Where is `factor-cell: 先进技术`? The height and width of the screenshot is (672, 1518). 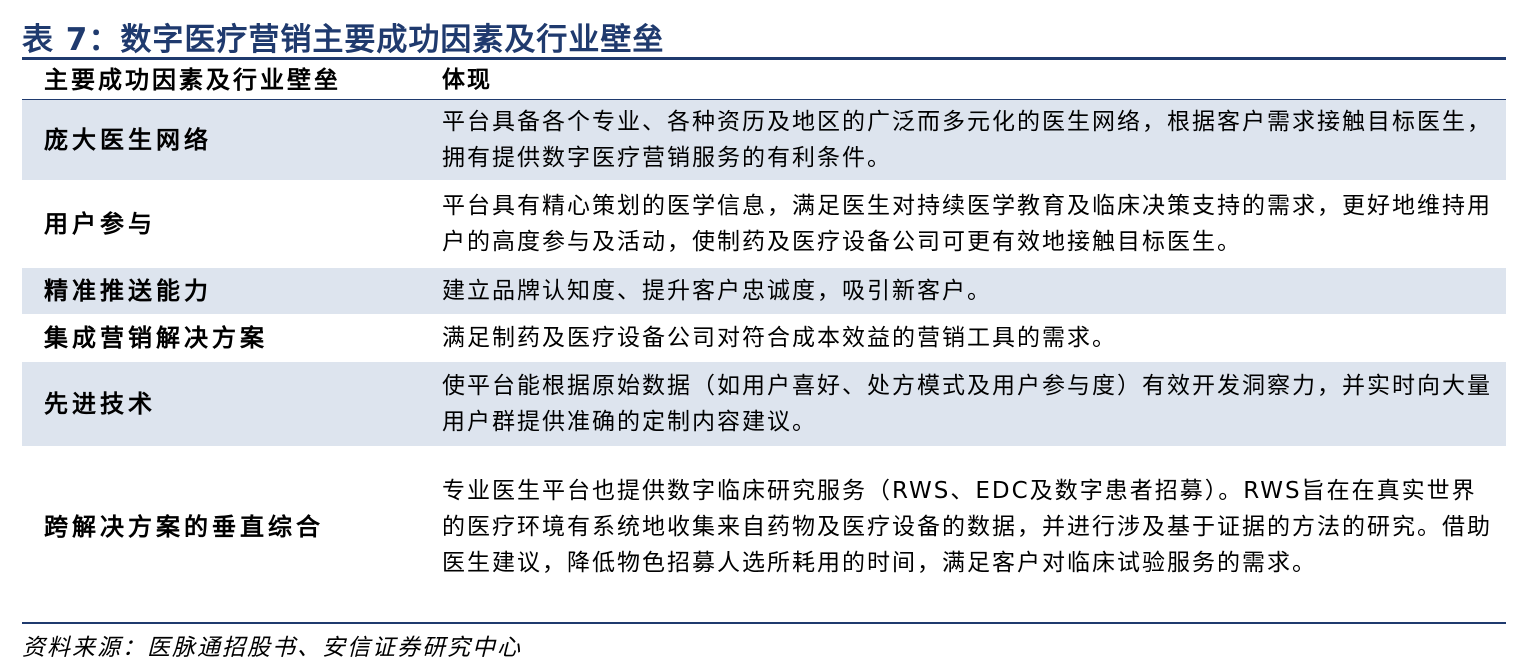
factor-cell: 先进技术 is located at coordinates (231, 404).